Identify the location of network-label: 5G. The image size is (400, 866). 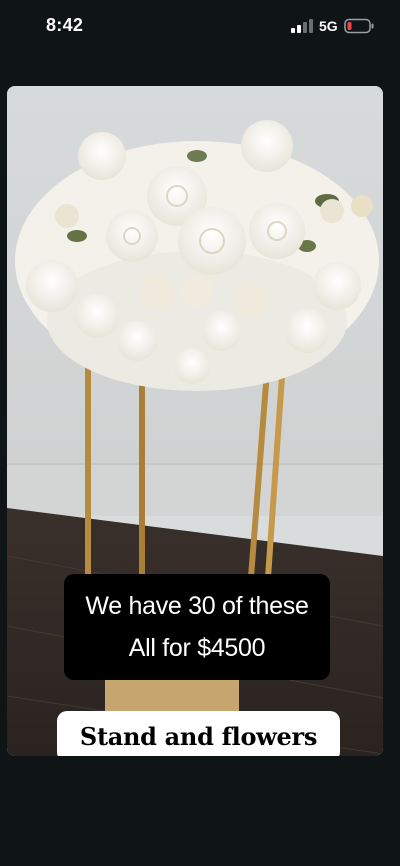
(328, 26).